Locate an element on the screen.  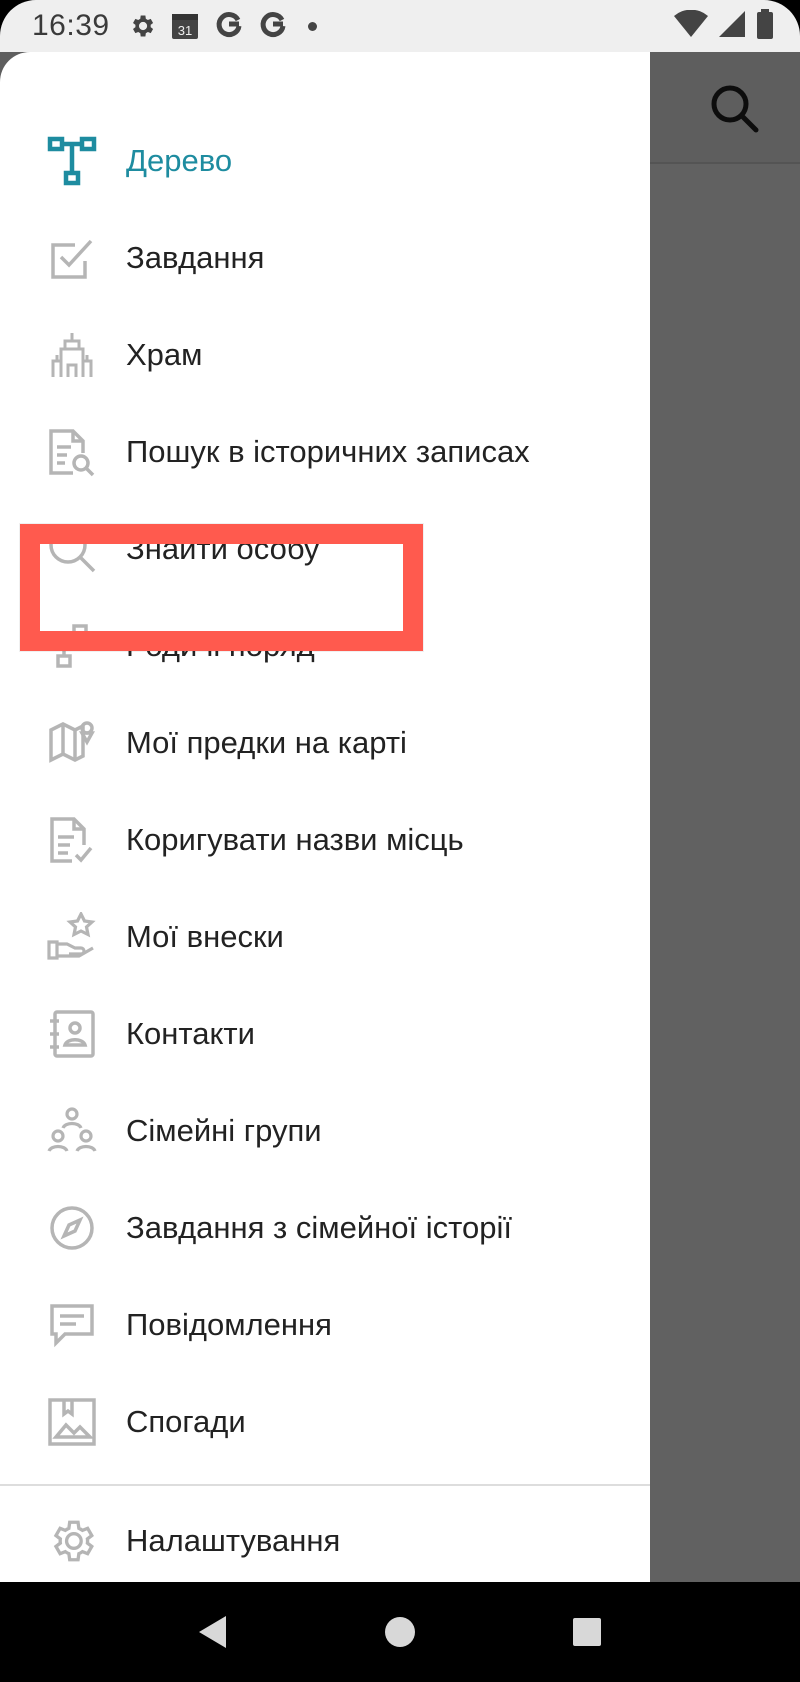
menu-label: Спогади is located at coordinates (186, 1421).